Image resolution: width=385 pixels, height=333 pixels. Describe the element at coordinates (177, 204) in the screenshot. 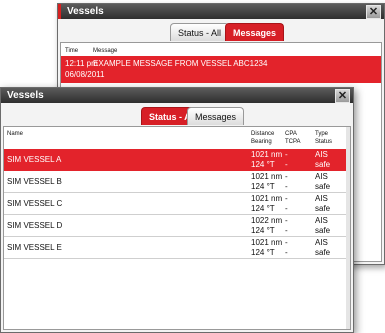

I see `table-row: SIM VESSEL C 1021 nm 124 °T - - AIS safe` at that location.